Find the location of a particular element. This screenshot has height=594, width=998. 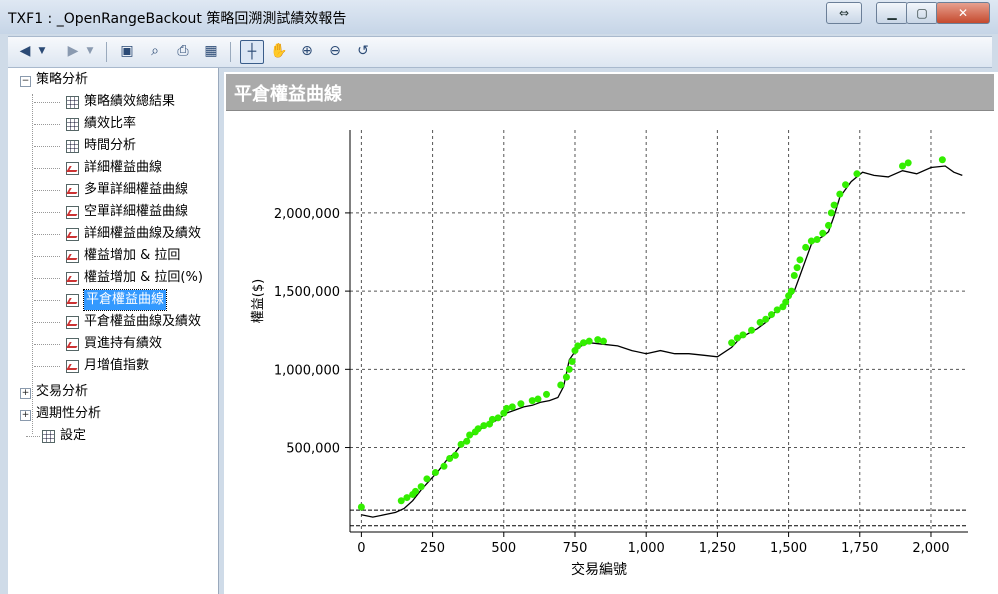

tree-item: 買進持有績效 is located at coordinates (123, 344).